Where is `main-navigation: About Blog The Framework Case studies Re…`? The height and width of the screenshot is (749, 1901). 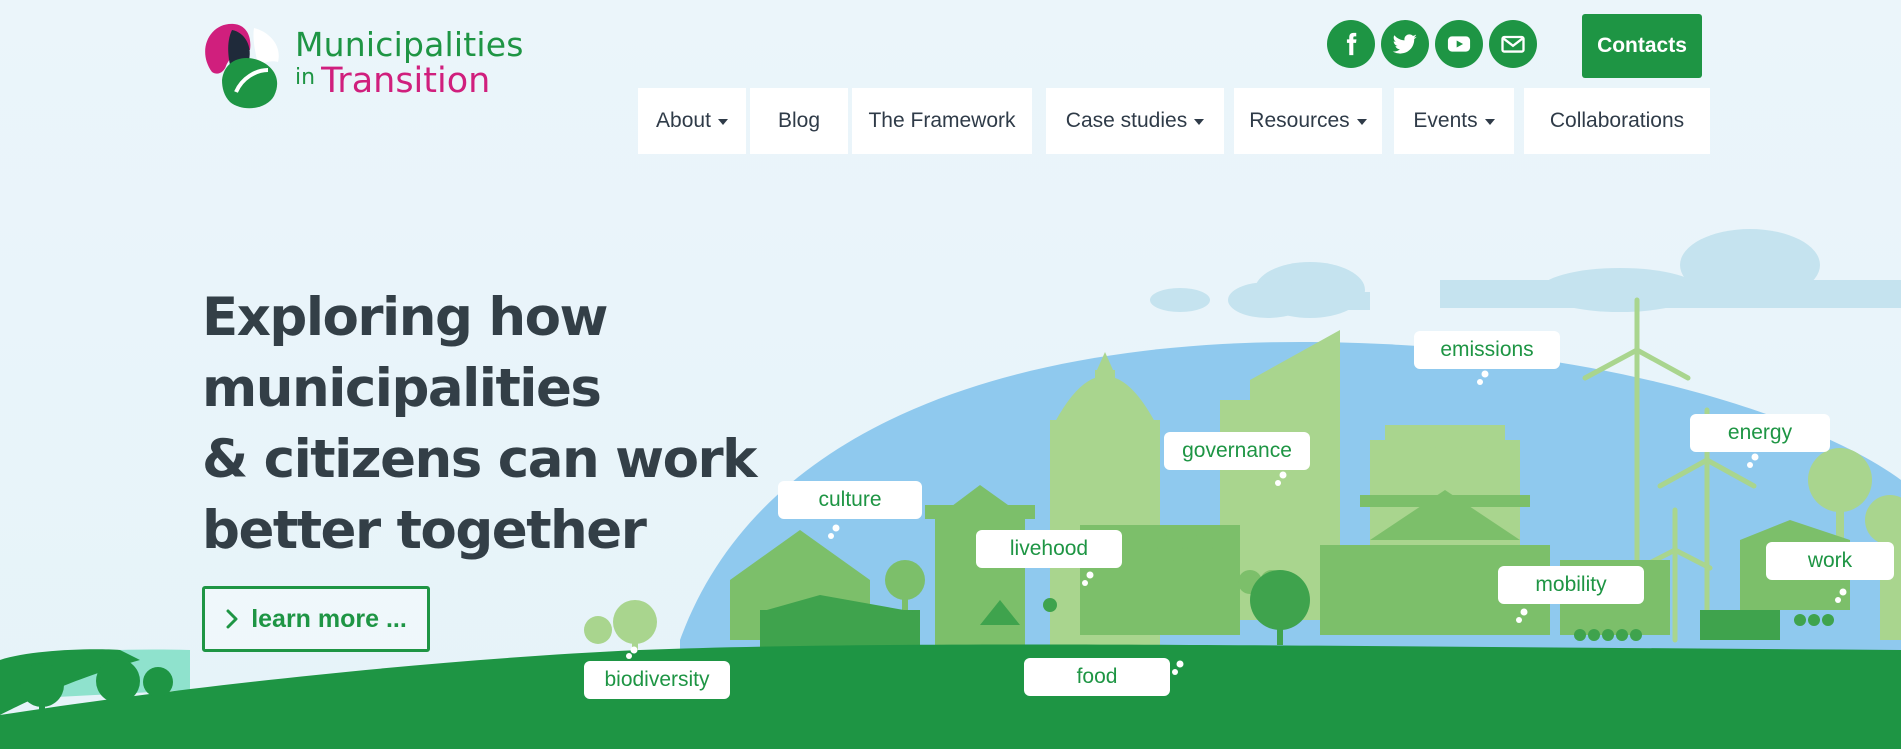 main-navigation: About Blog The Framework Case studies Re… is located at coordinates (950, 121).